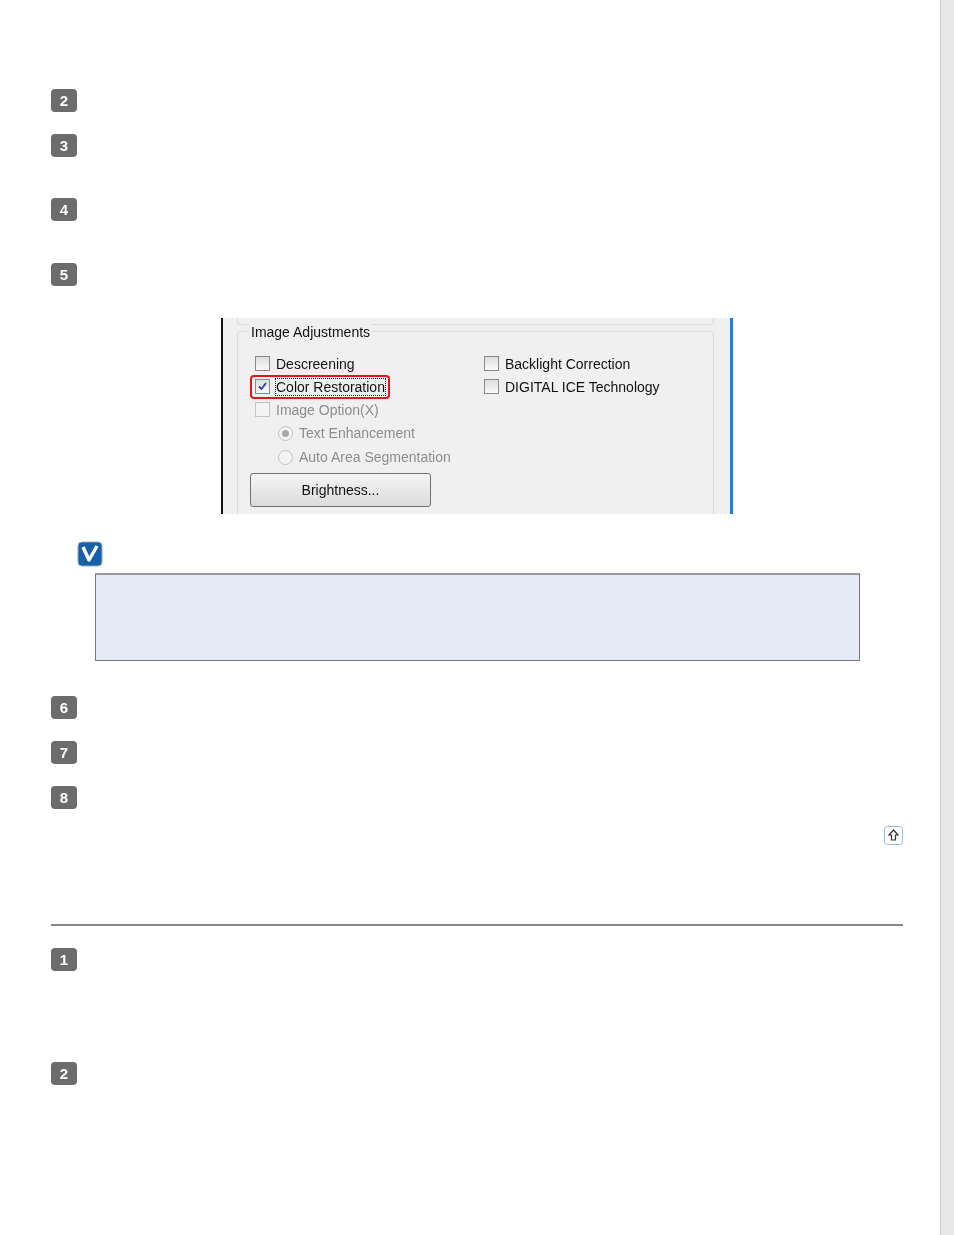  I want to click on step-number: 6, so click(64, 707).